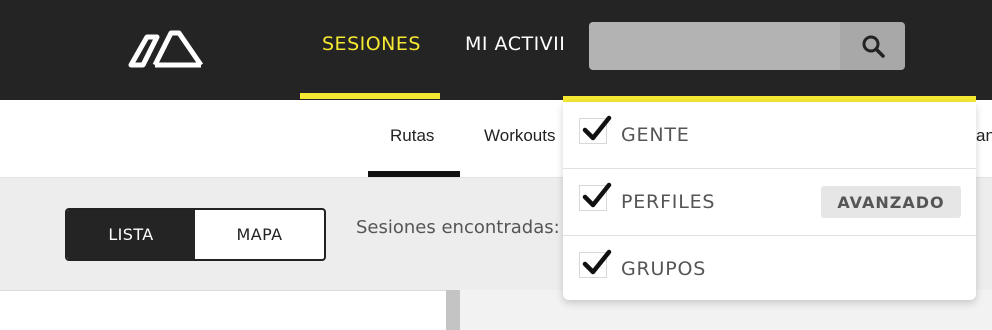  I want to click on pane-scrollbar, so click(453, 310).